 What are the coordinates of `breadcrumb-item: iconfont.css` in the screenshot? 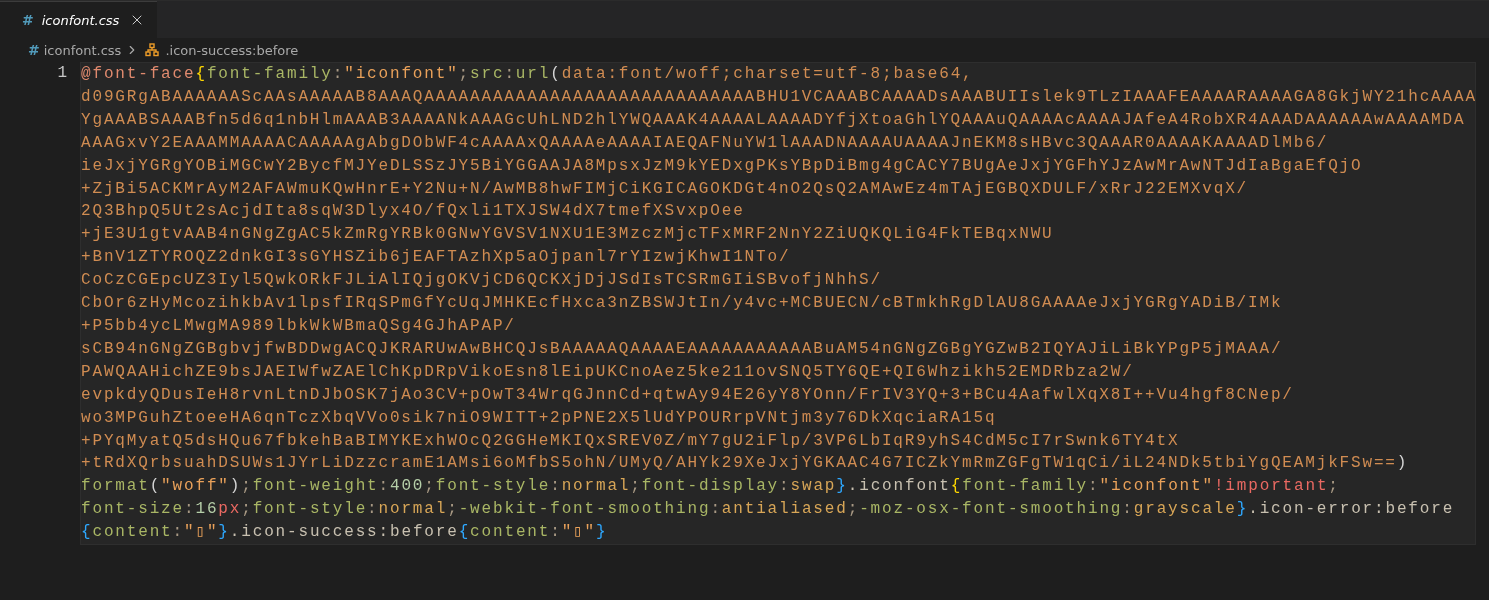 It's located at (82, 50).